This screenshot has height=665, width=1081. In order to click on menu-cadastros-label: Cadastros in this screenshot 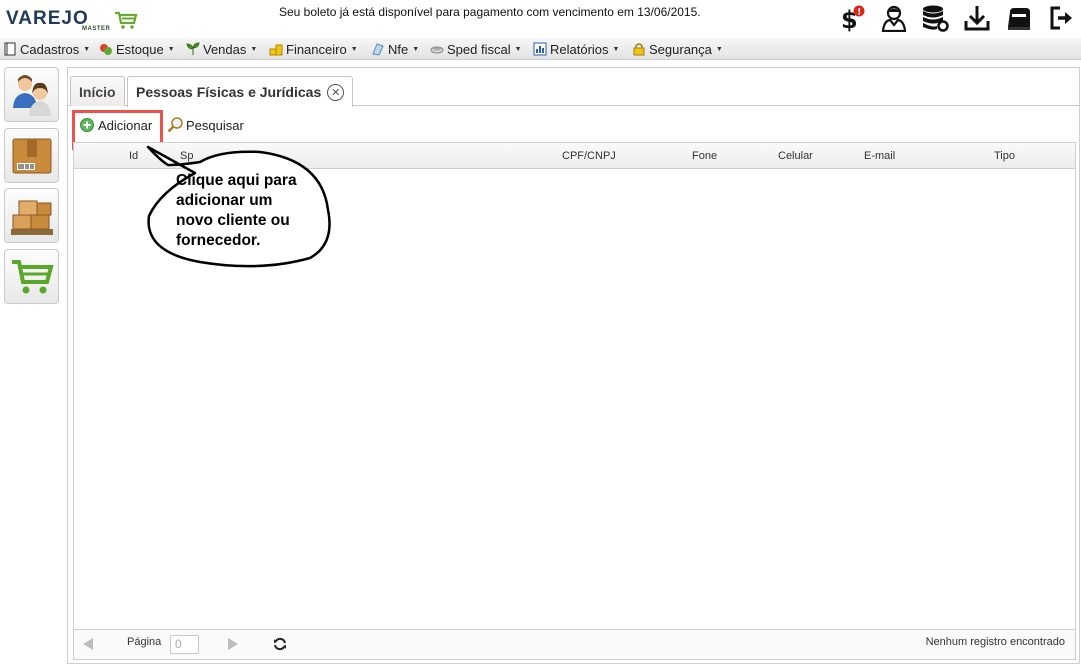, I will do `click(50, 49)`.